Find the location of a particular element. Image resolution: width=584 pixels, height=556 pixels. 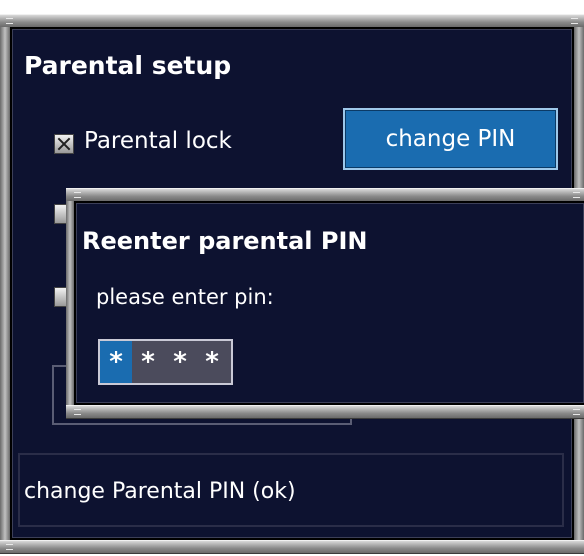

page-title: Parental setup is located at coordinates (128, 65).